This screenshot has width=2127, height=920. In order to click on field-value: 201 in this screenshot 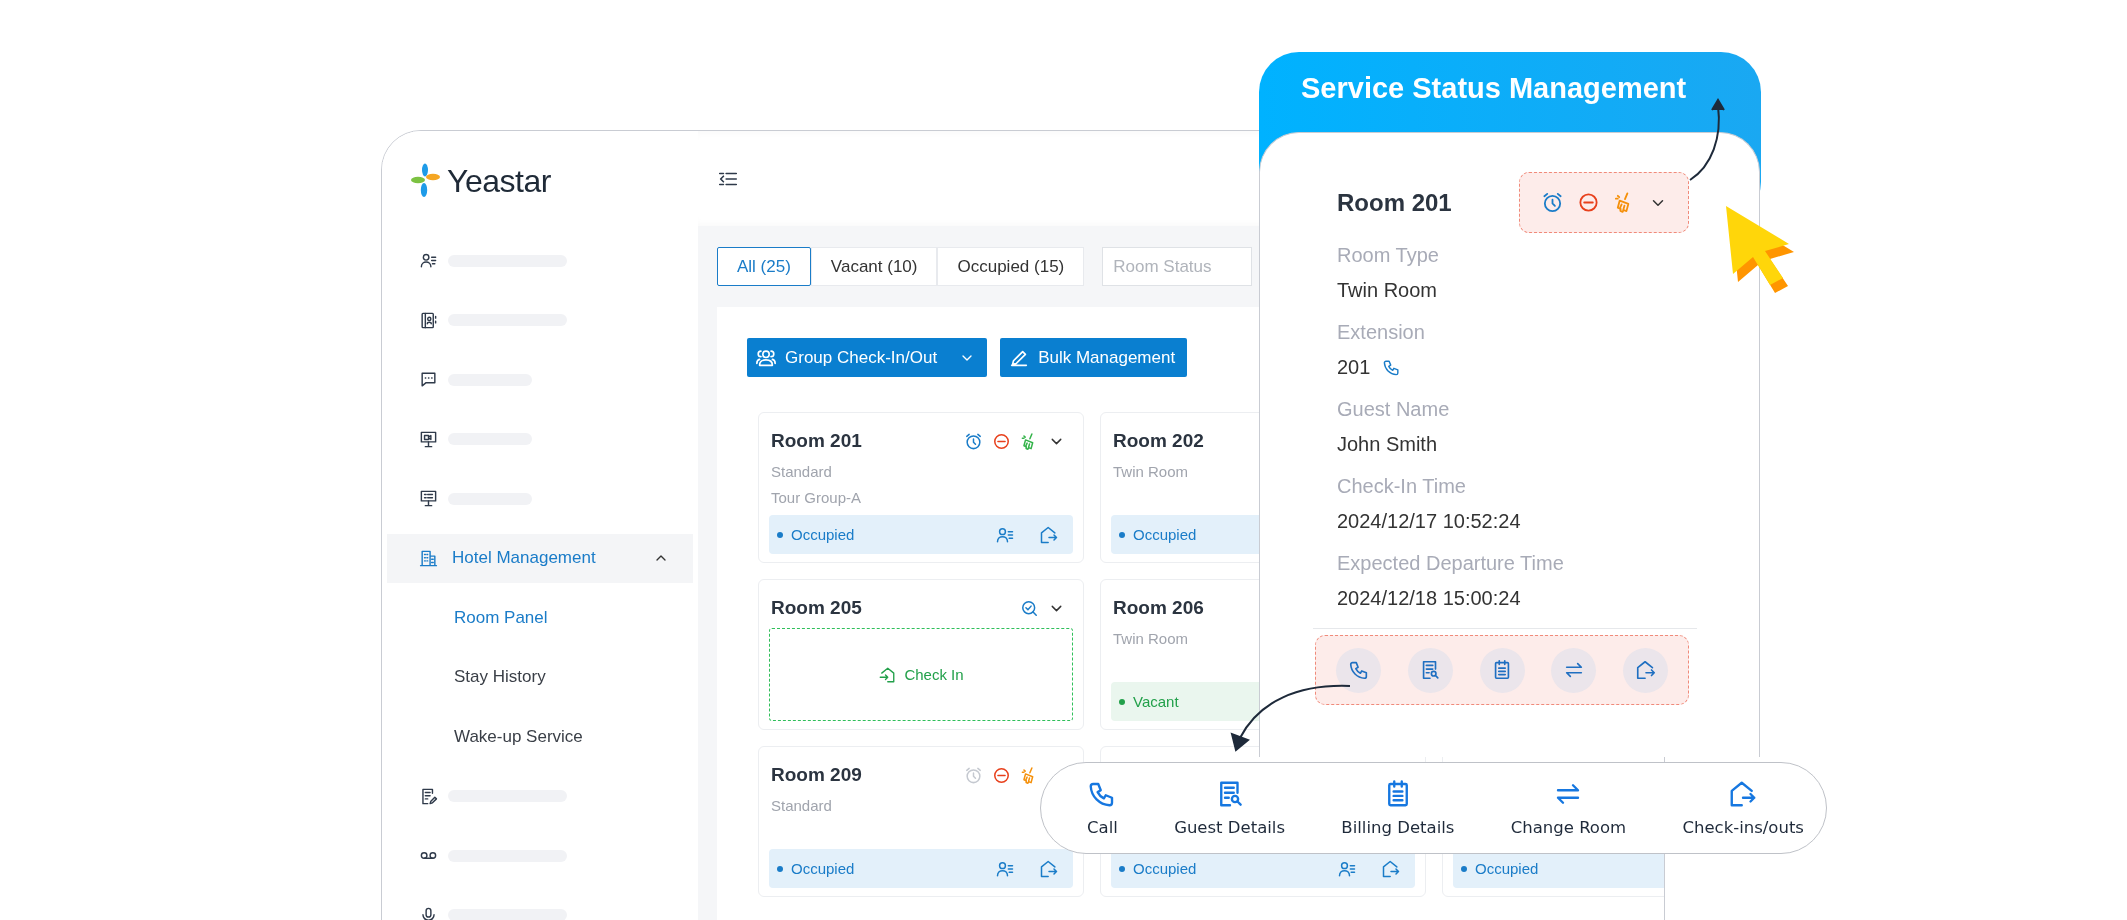, I will do `click(1354, 367)`.